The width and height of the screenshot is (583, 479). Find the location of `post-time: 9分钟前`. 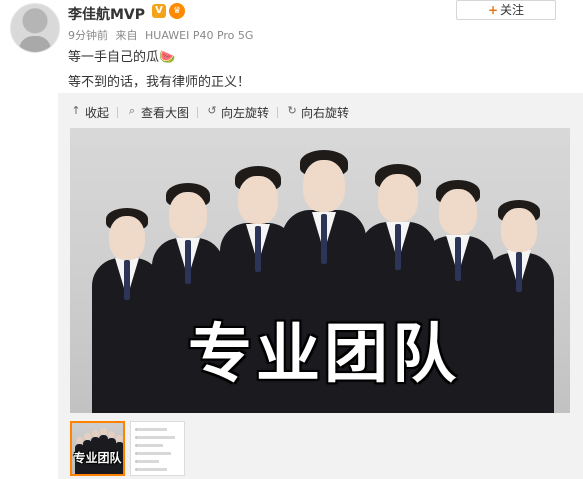

post-time: 9分钟前 is located at coordinates (88, 35).